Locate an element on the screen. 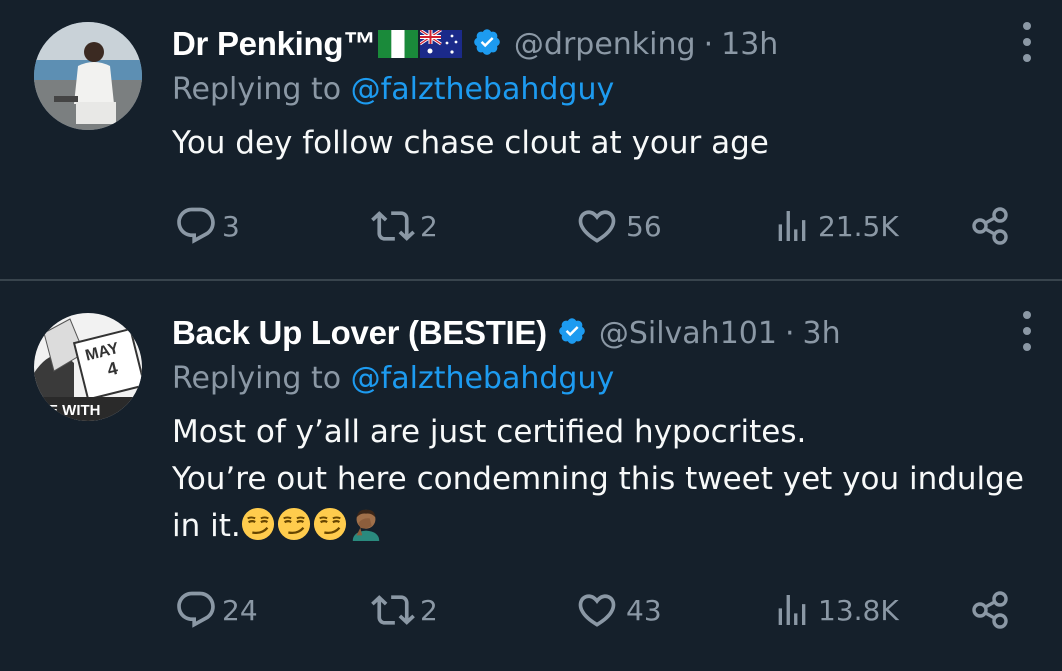 Image resolution: width=1062 pixels, height=671 pixels. views-button: 13.8K is located at coordinates (835, 610).